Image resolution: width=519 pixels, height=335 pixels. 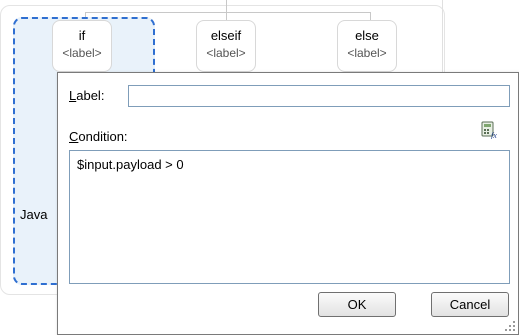 I want to click on branch-connector-line, so click(x=227, y=12).